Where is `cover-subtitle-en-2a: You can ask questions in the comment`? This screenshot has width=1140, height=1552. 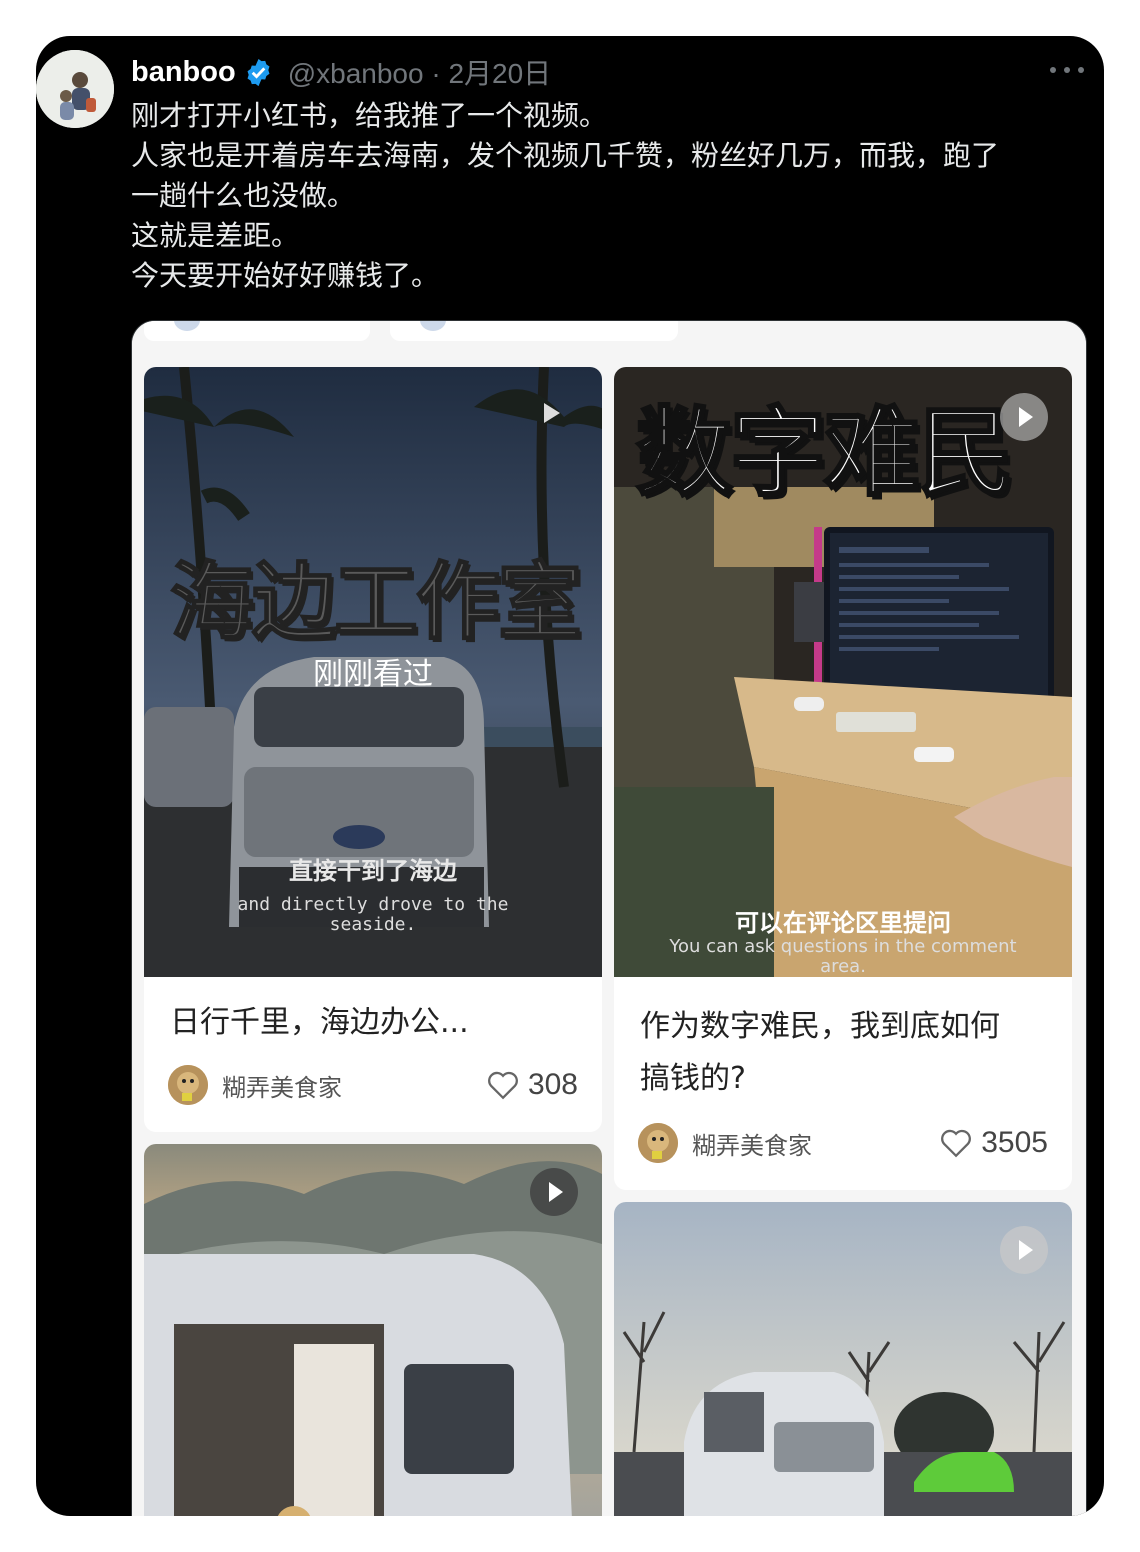
cover-subtitle-en-2a: You can ask questions in the comment is located at coordinates (843, 946).